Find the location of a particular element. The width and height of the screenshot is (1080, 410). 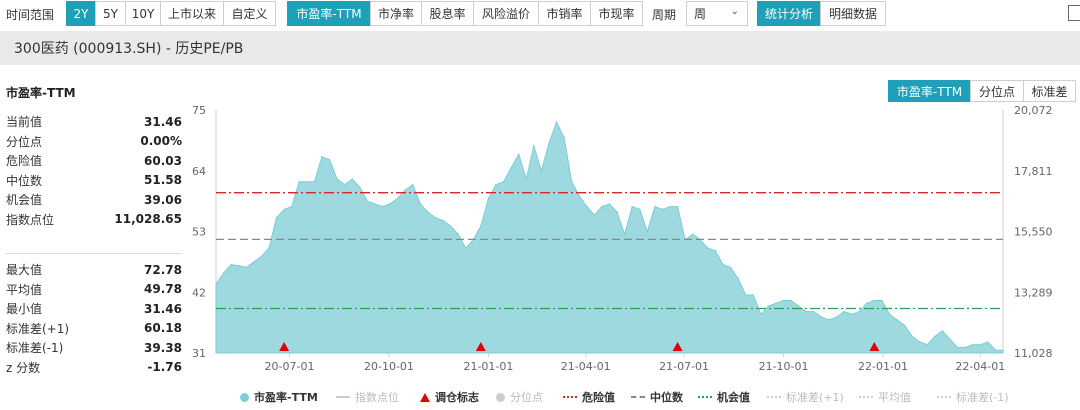

legend-item: 危险值 is located at coordinates (589, 397).